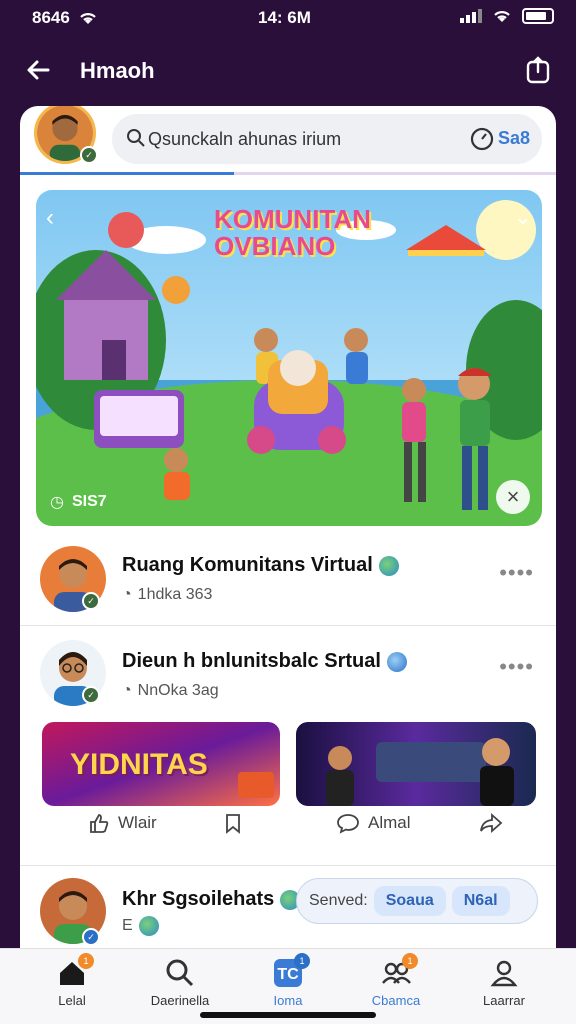 This screenshot has width=576, height=1024. I want to click on post-author-name: Ruang Komunitans Virtual, so click(247, 565).